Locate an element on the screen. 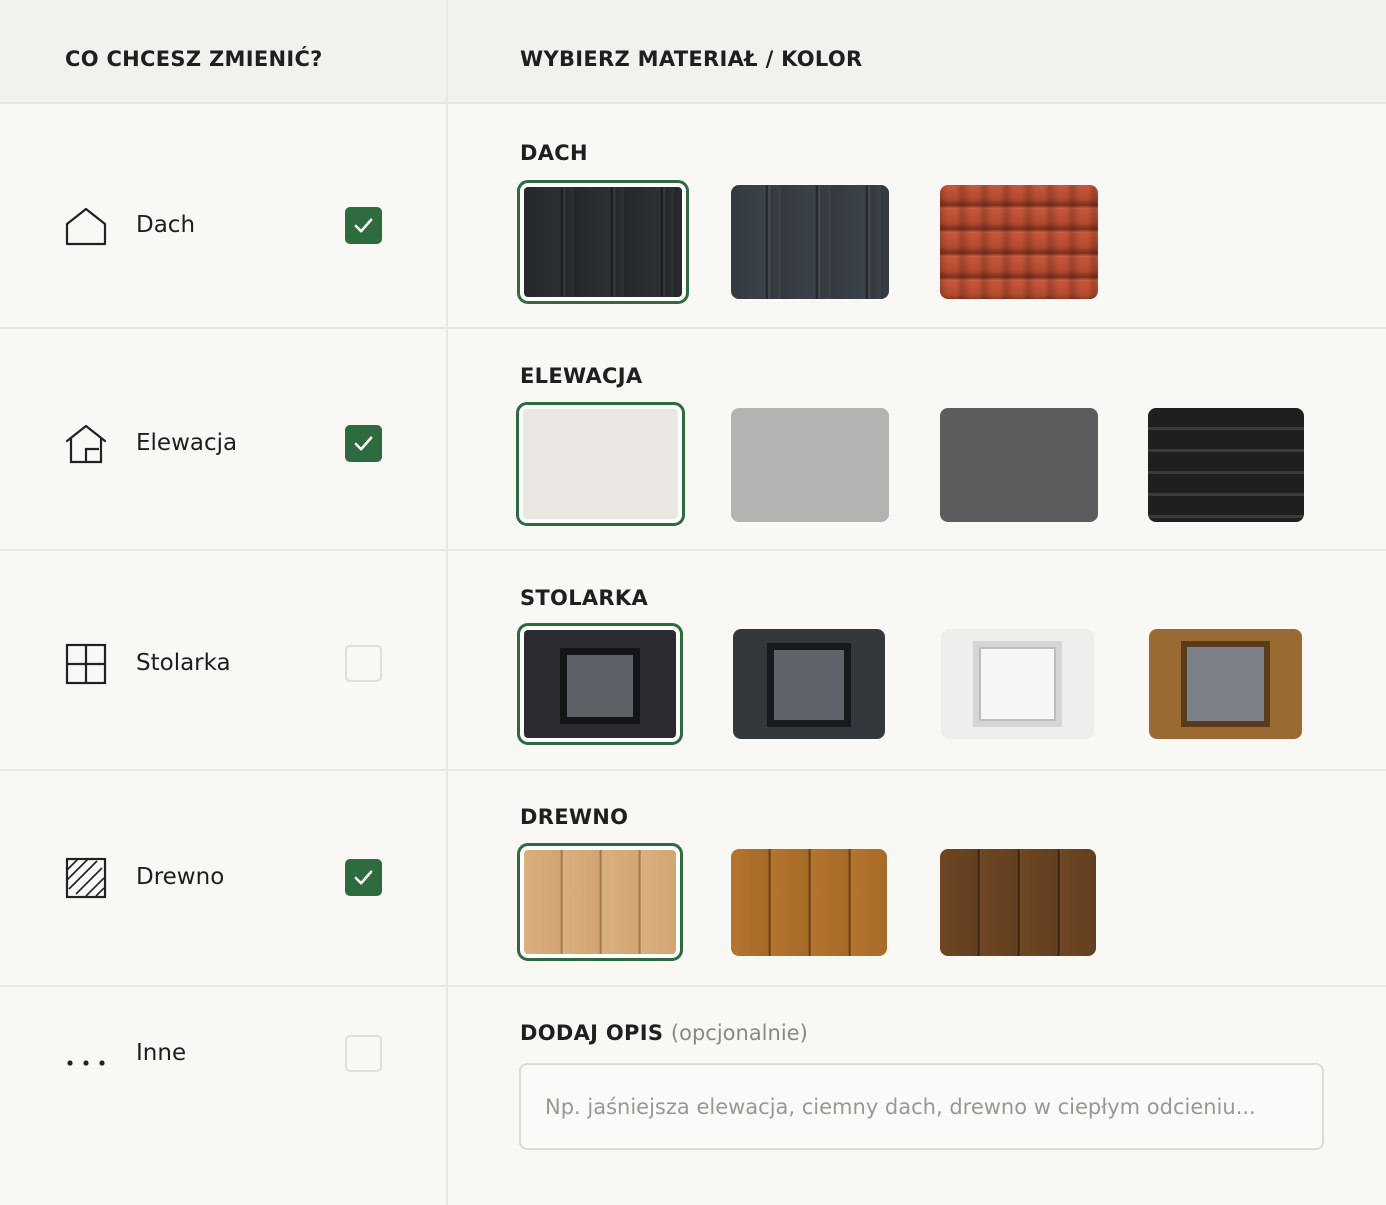 The height and width of the screenshot is (1205, 1386). swatch-roof-dark-grey-metal is located at coordinates (810, 242).